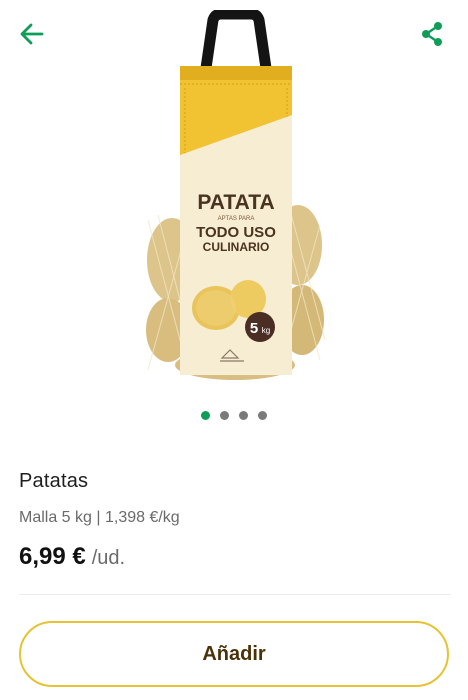 This screenshot has height=700, width=468. Describe the element at coordinates (254, 328) in the screenshot. I see `bag-weight-text: 5` at that location.